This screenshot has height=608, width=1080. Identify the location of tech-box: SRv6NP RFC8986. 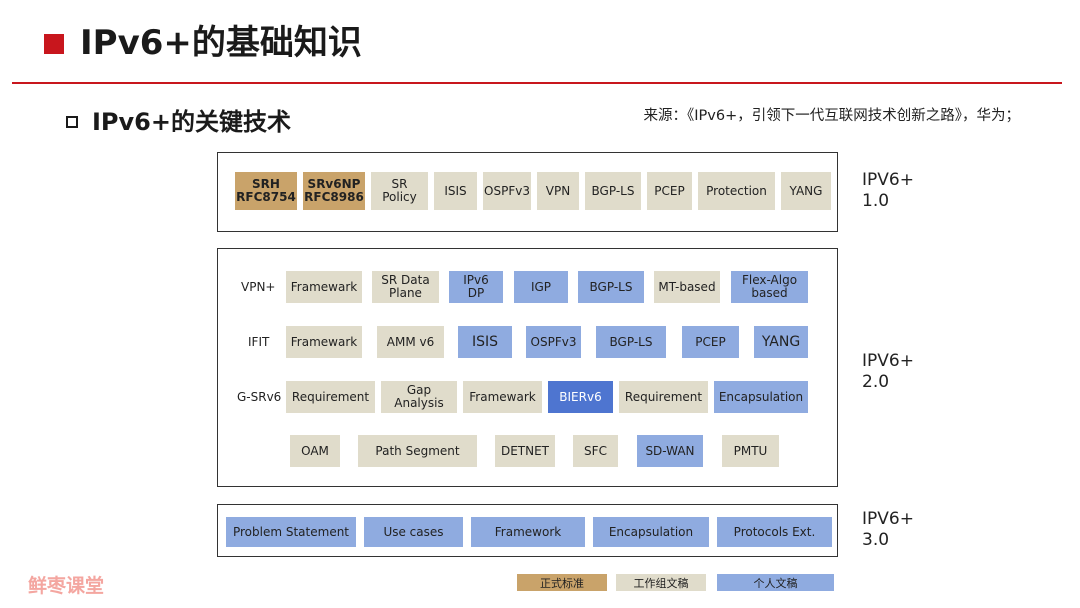
(334, 191).